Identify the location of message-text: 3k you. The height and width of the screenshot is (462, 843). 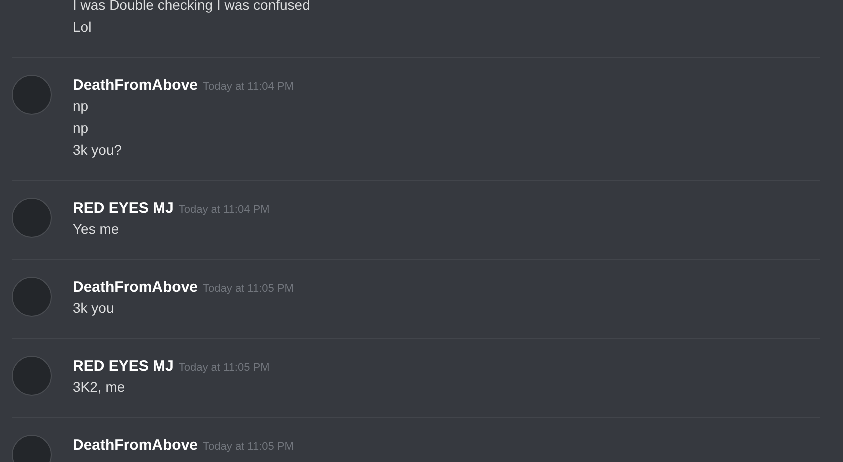
(94, 308).